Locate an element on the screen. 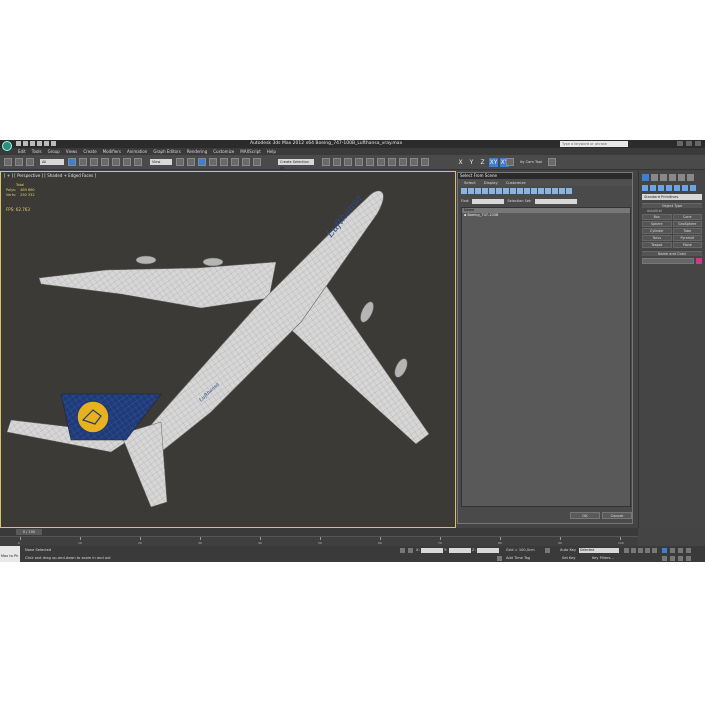  name-and-color-rollout: Name and Color is located at coordinates (672, 253).